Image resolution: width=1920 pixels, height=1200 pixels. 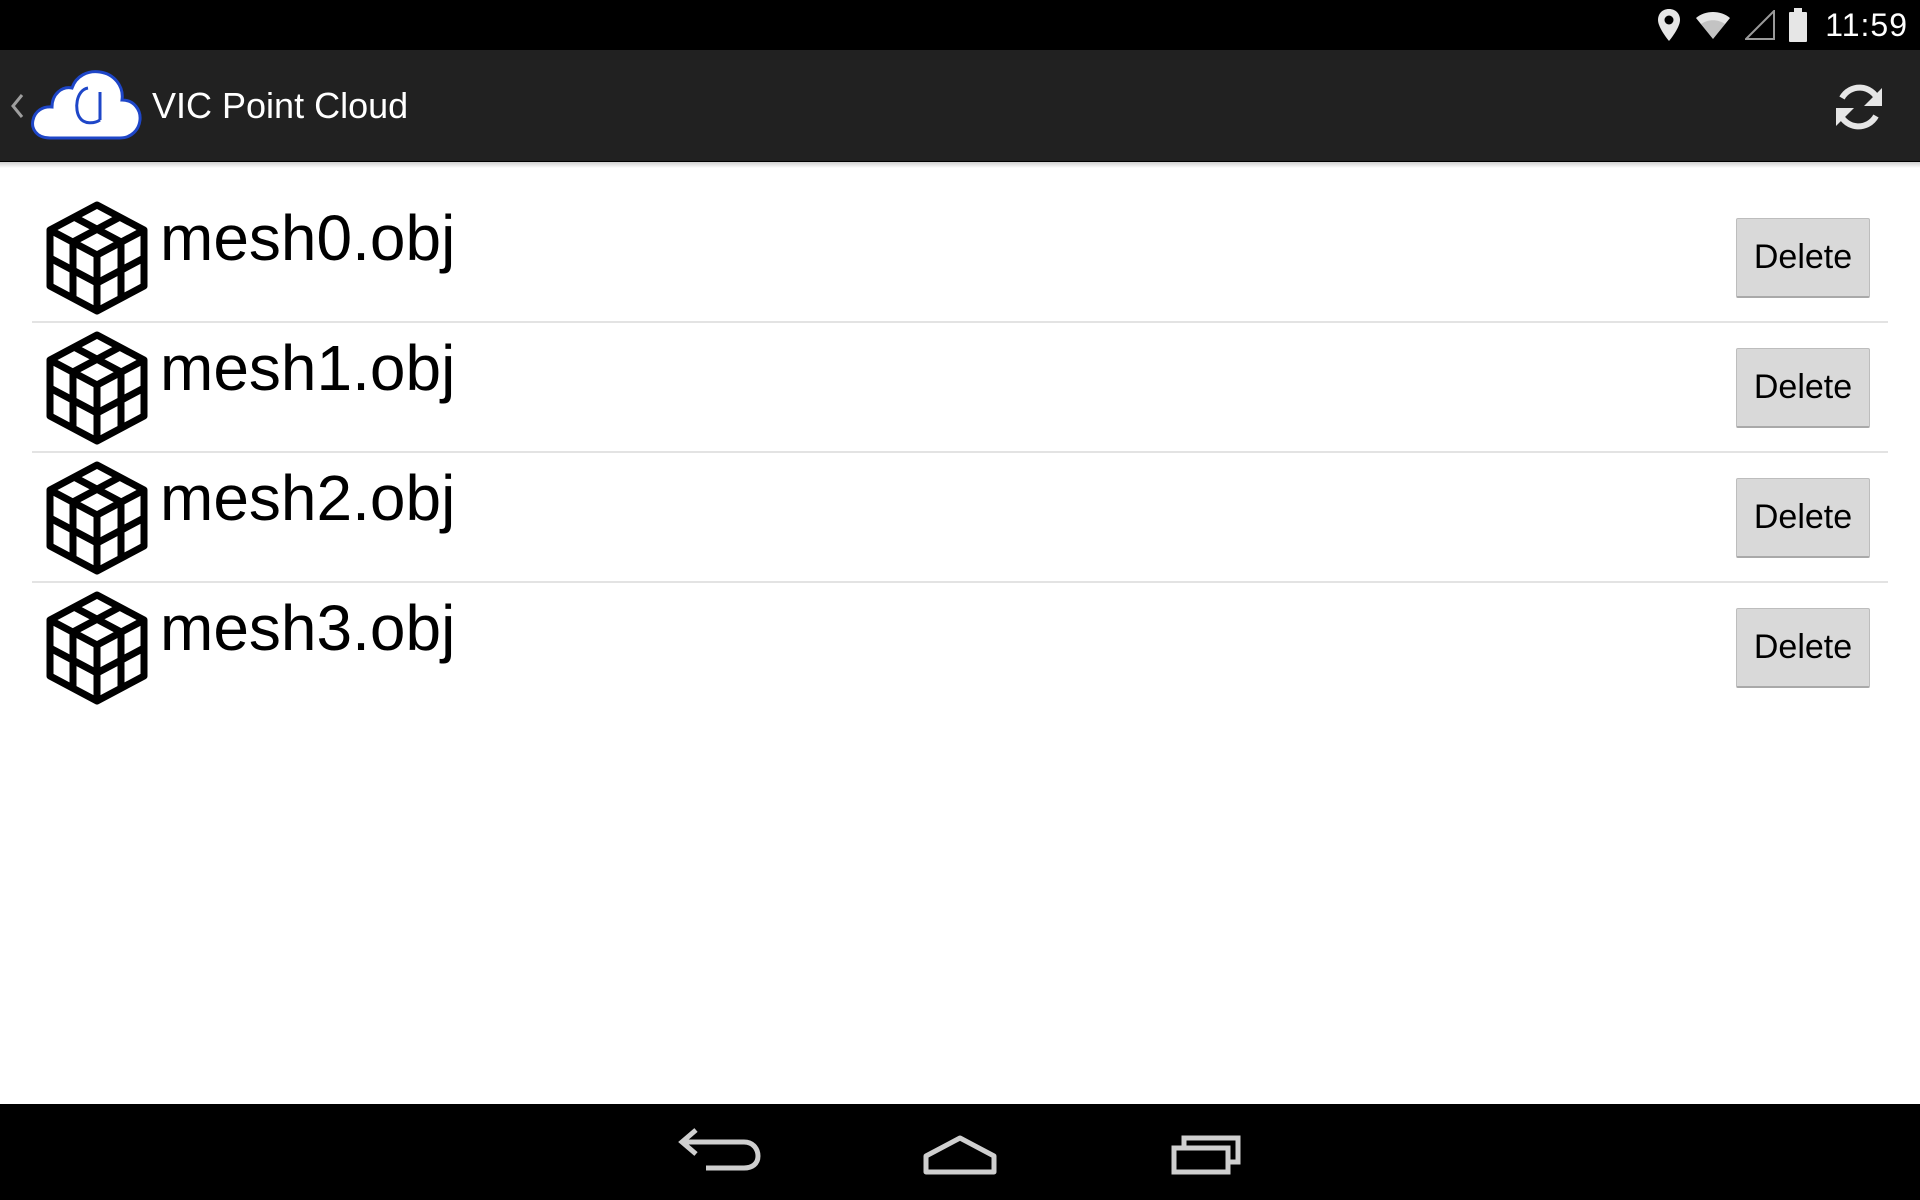 I want to click on action-bar: VIC Point Cloud, so click(x=960, y=106).